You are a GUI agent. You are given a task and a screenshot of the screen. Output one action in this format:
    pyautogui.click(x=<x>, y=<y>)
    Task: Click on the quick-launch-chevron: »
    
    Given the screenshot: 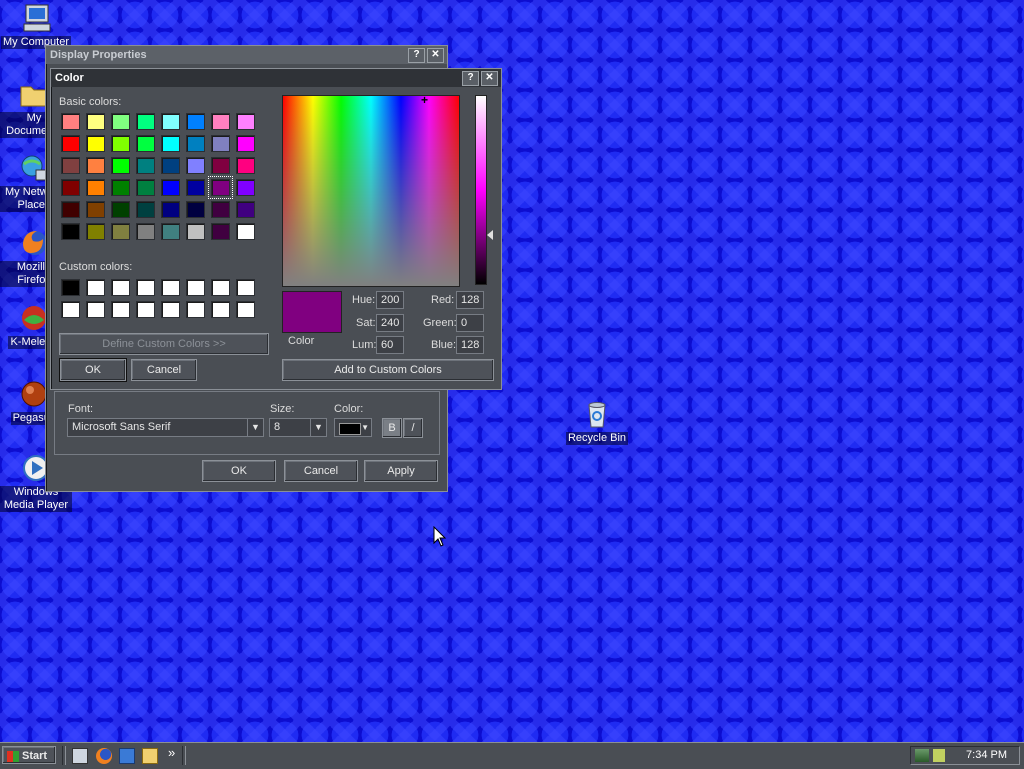 What is the action you would take?
    pyautogui.click(x=171, y=752)
    